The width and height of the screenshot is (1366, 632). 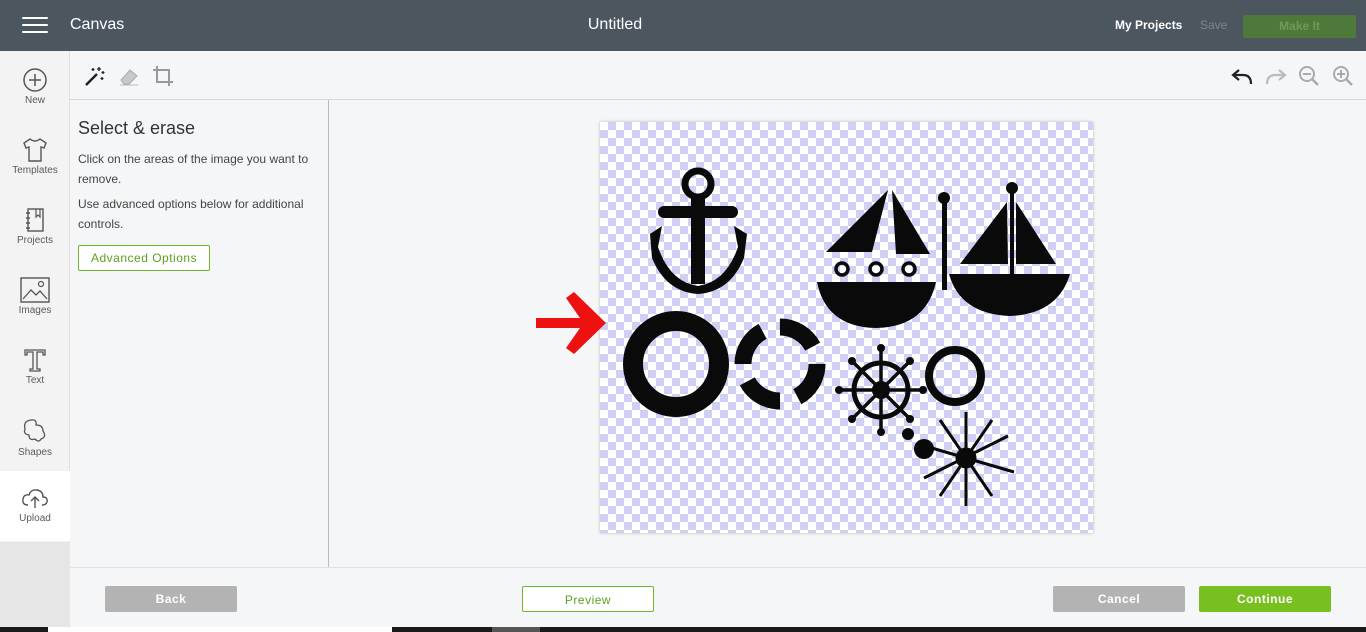 What do you see at coordinates (1213, 25) in the screenshot?
I see `save-button: Save` at bounding box center [1213, 25].